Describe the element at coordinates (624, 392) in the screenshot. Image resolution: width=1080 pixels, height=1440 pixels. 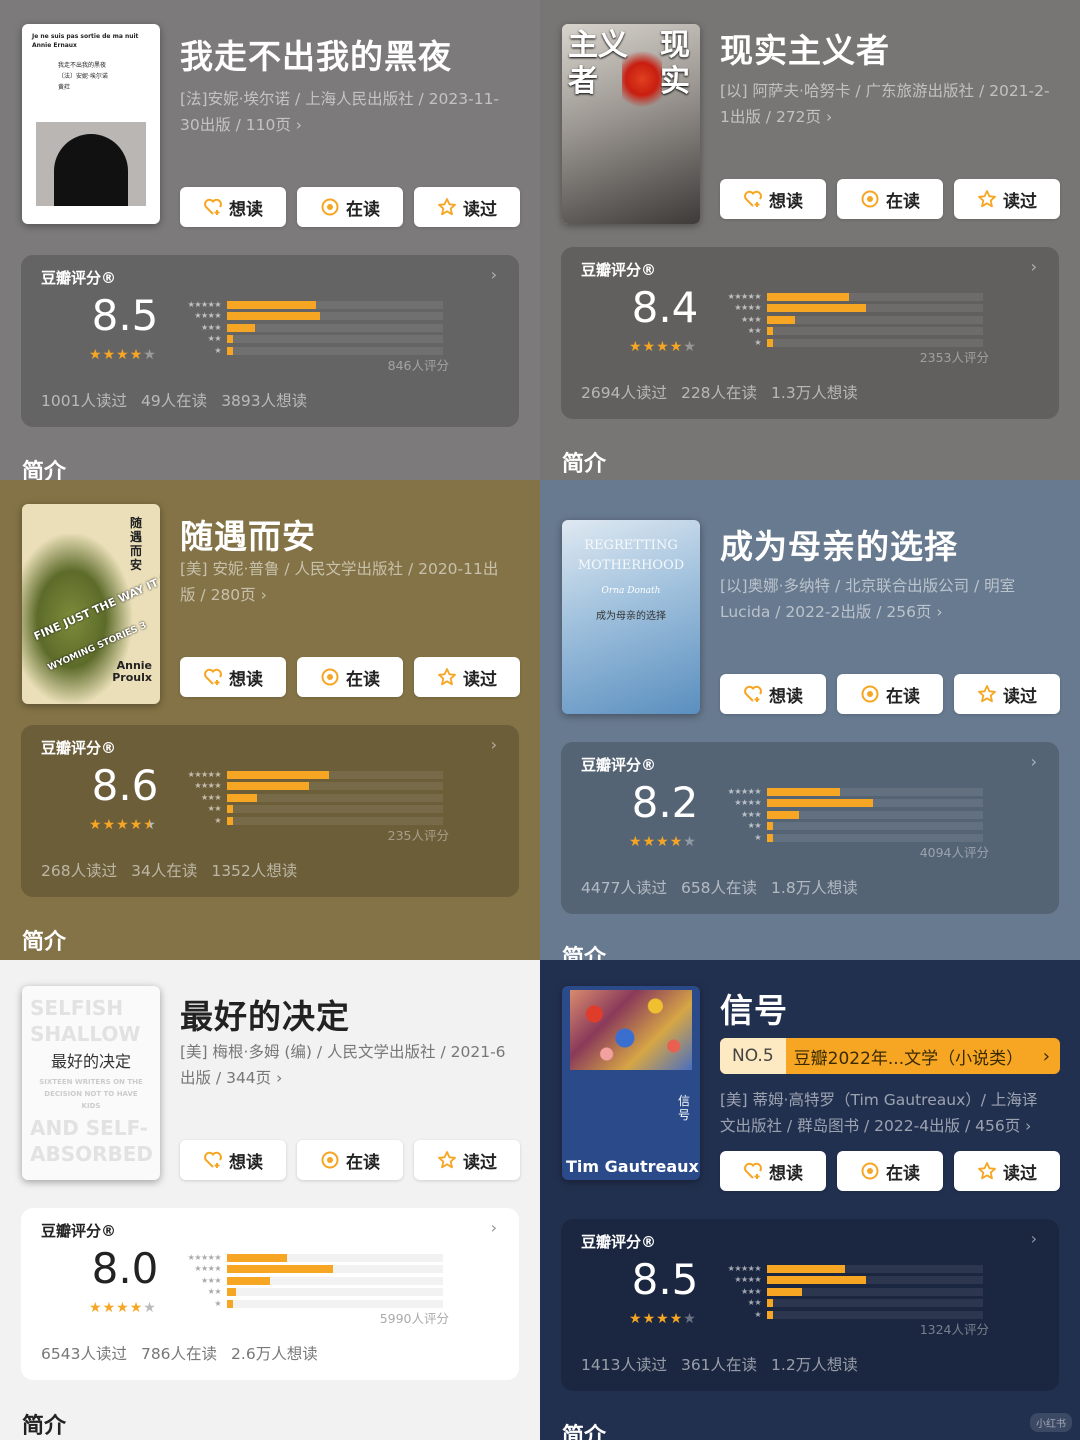
I see `read-count: 2694人读过` at that location.